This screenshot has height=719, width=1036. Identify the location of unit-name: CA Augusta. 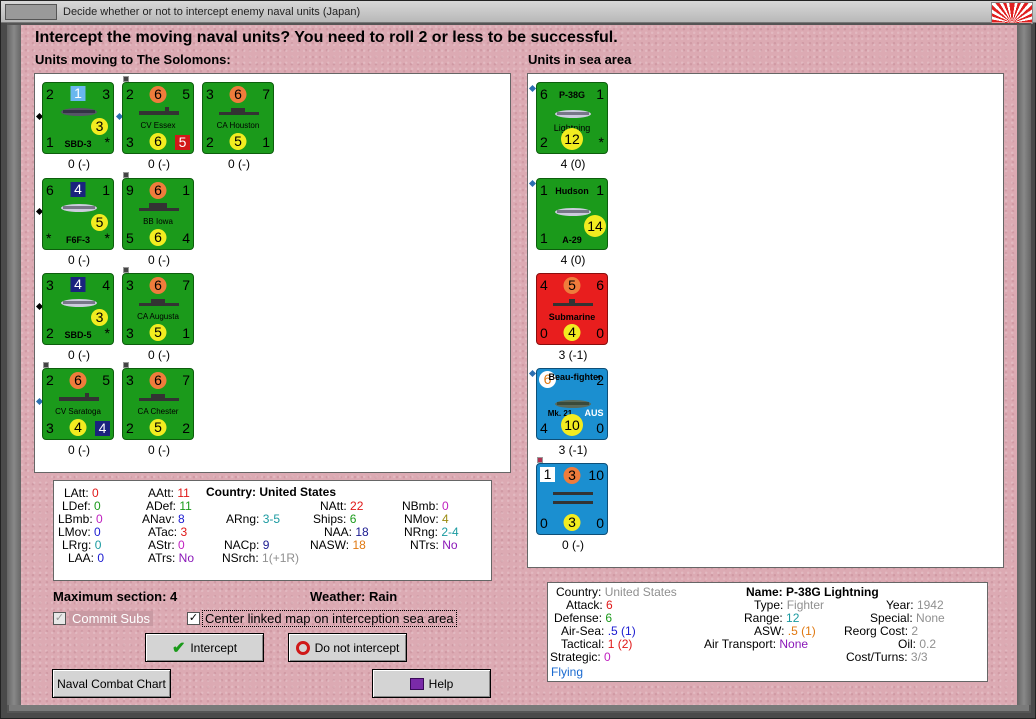
(158, 316).